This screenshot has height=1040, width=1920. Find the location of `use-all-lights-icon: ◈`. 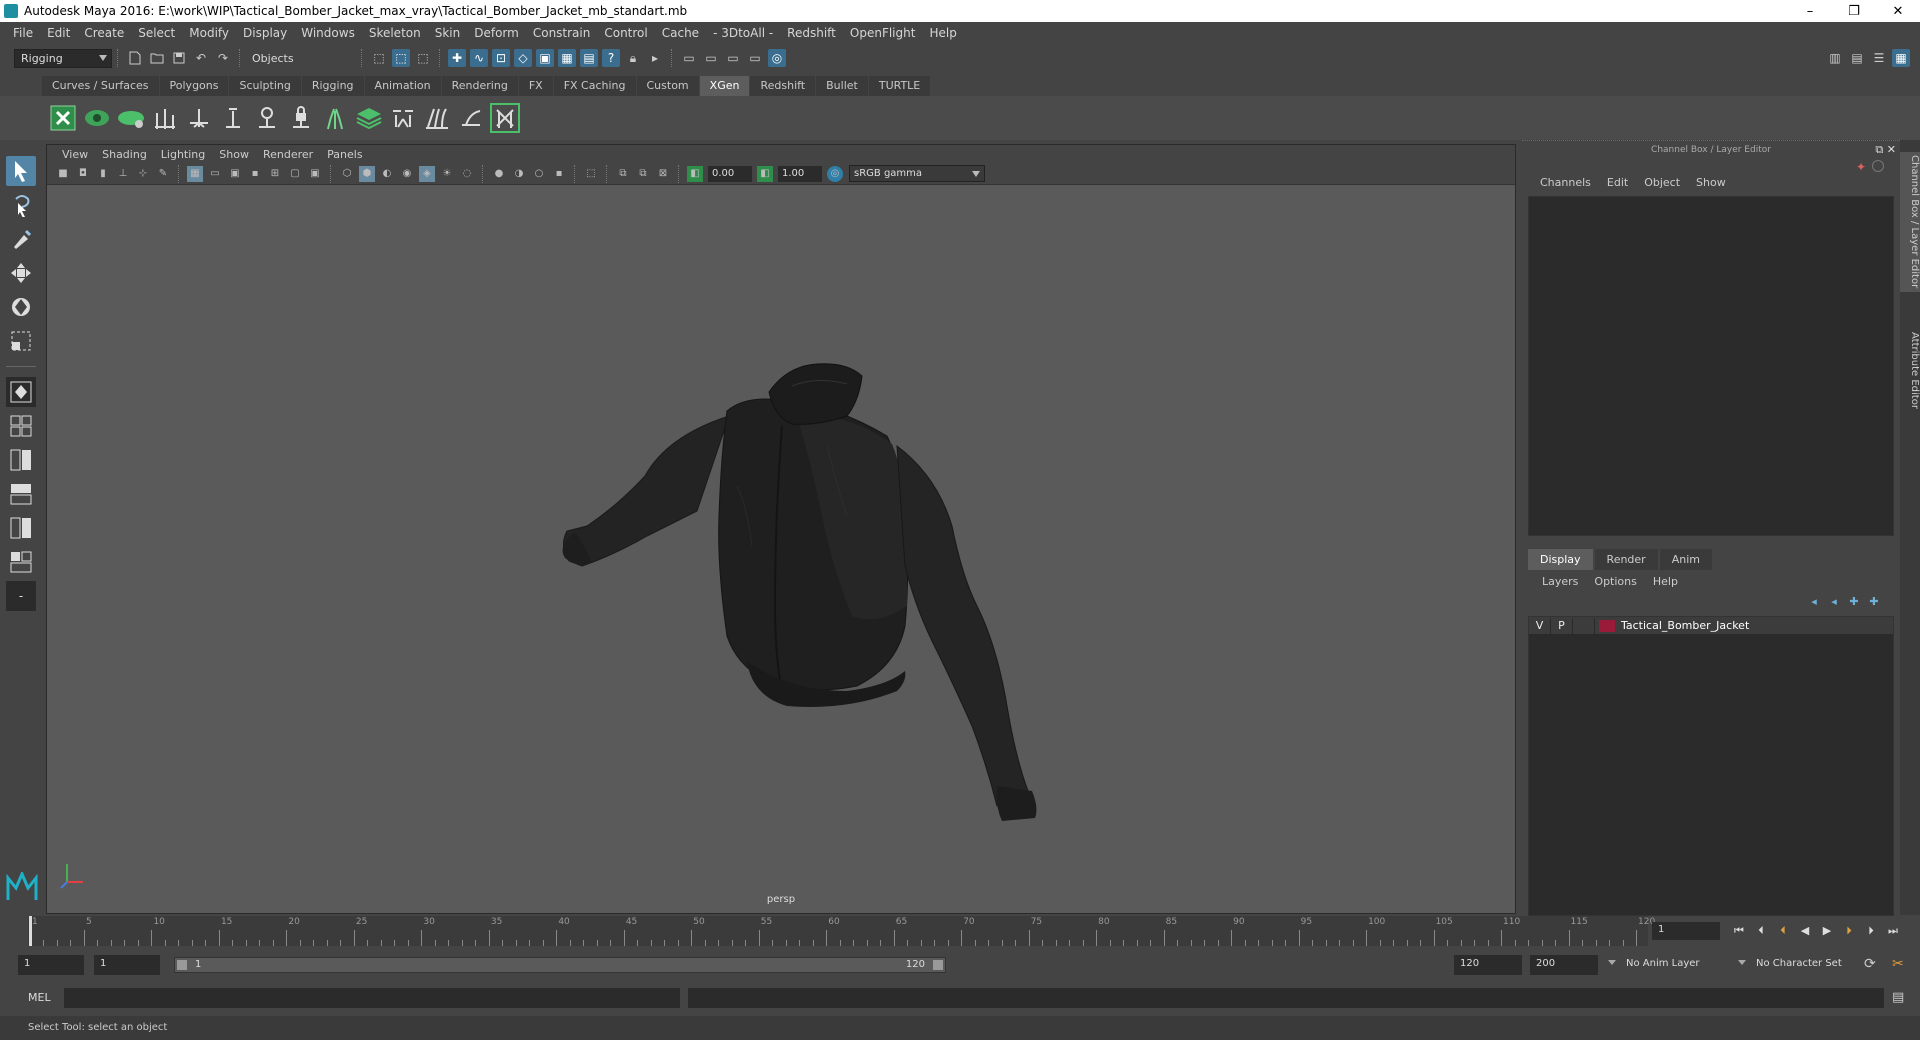

use-all-lights-icon: ◈ is located at coordinates (427, 173).